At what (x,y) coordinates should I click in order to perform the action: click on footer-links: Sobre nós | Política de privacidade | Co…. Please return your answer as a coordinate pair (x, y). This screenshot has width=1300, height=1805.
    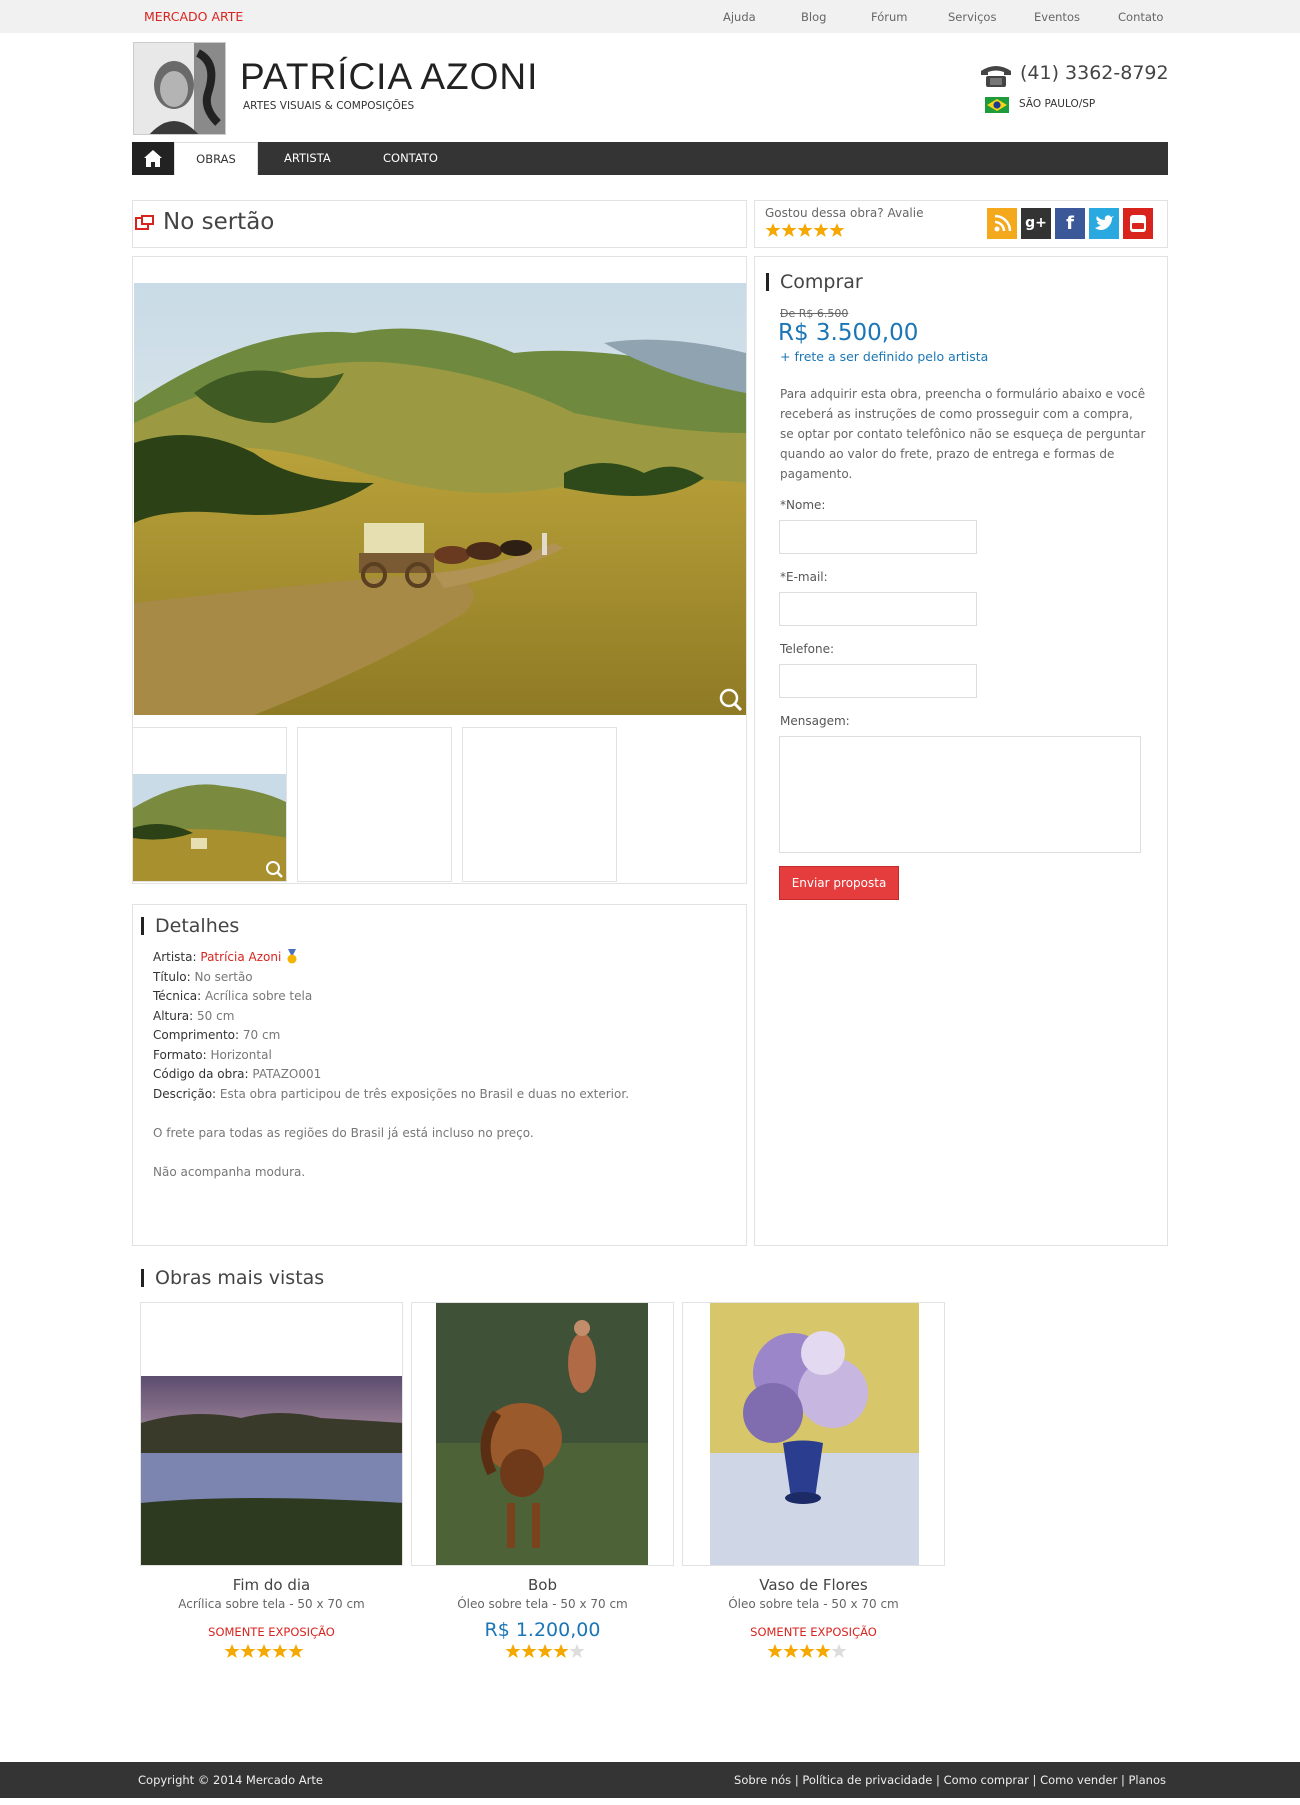
    Looking at the image, I should click on (950, 1780).